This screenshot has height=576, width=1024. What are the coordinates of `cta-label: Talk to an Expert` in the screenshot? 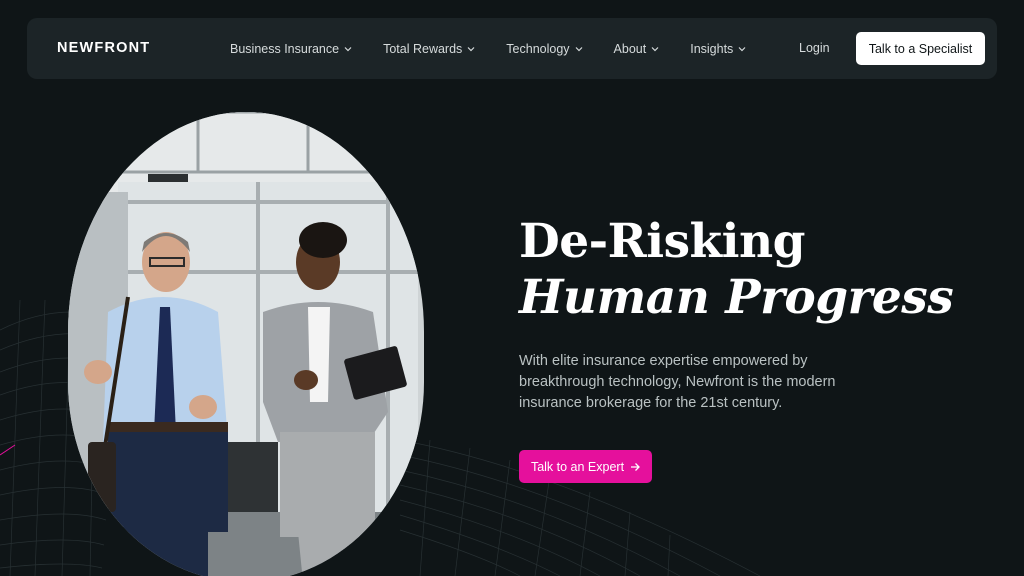 It's located at (577, 466).